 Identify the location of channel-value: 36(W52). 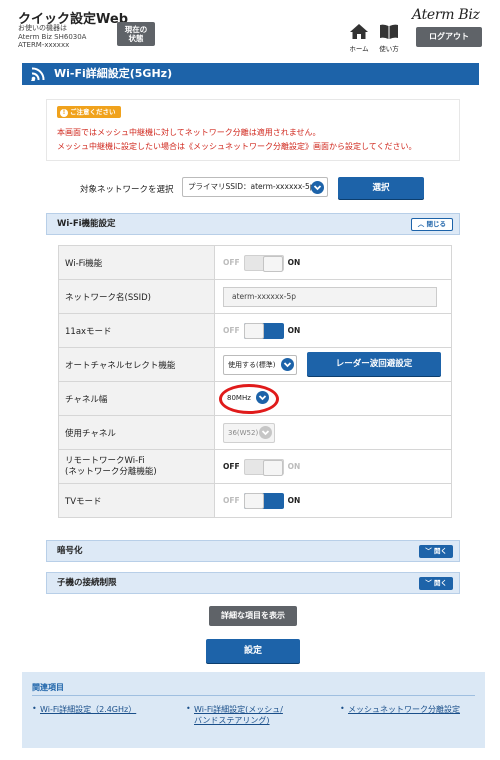
(243, 432).